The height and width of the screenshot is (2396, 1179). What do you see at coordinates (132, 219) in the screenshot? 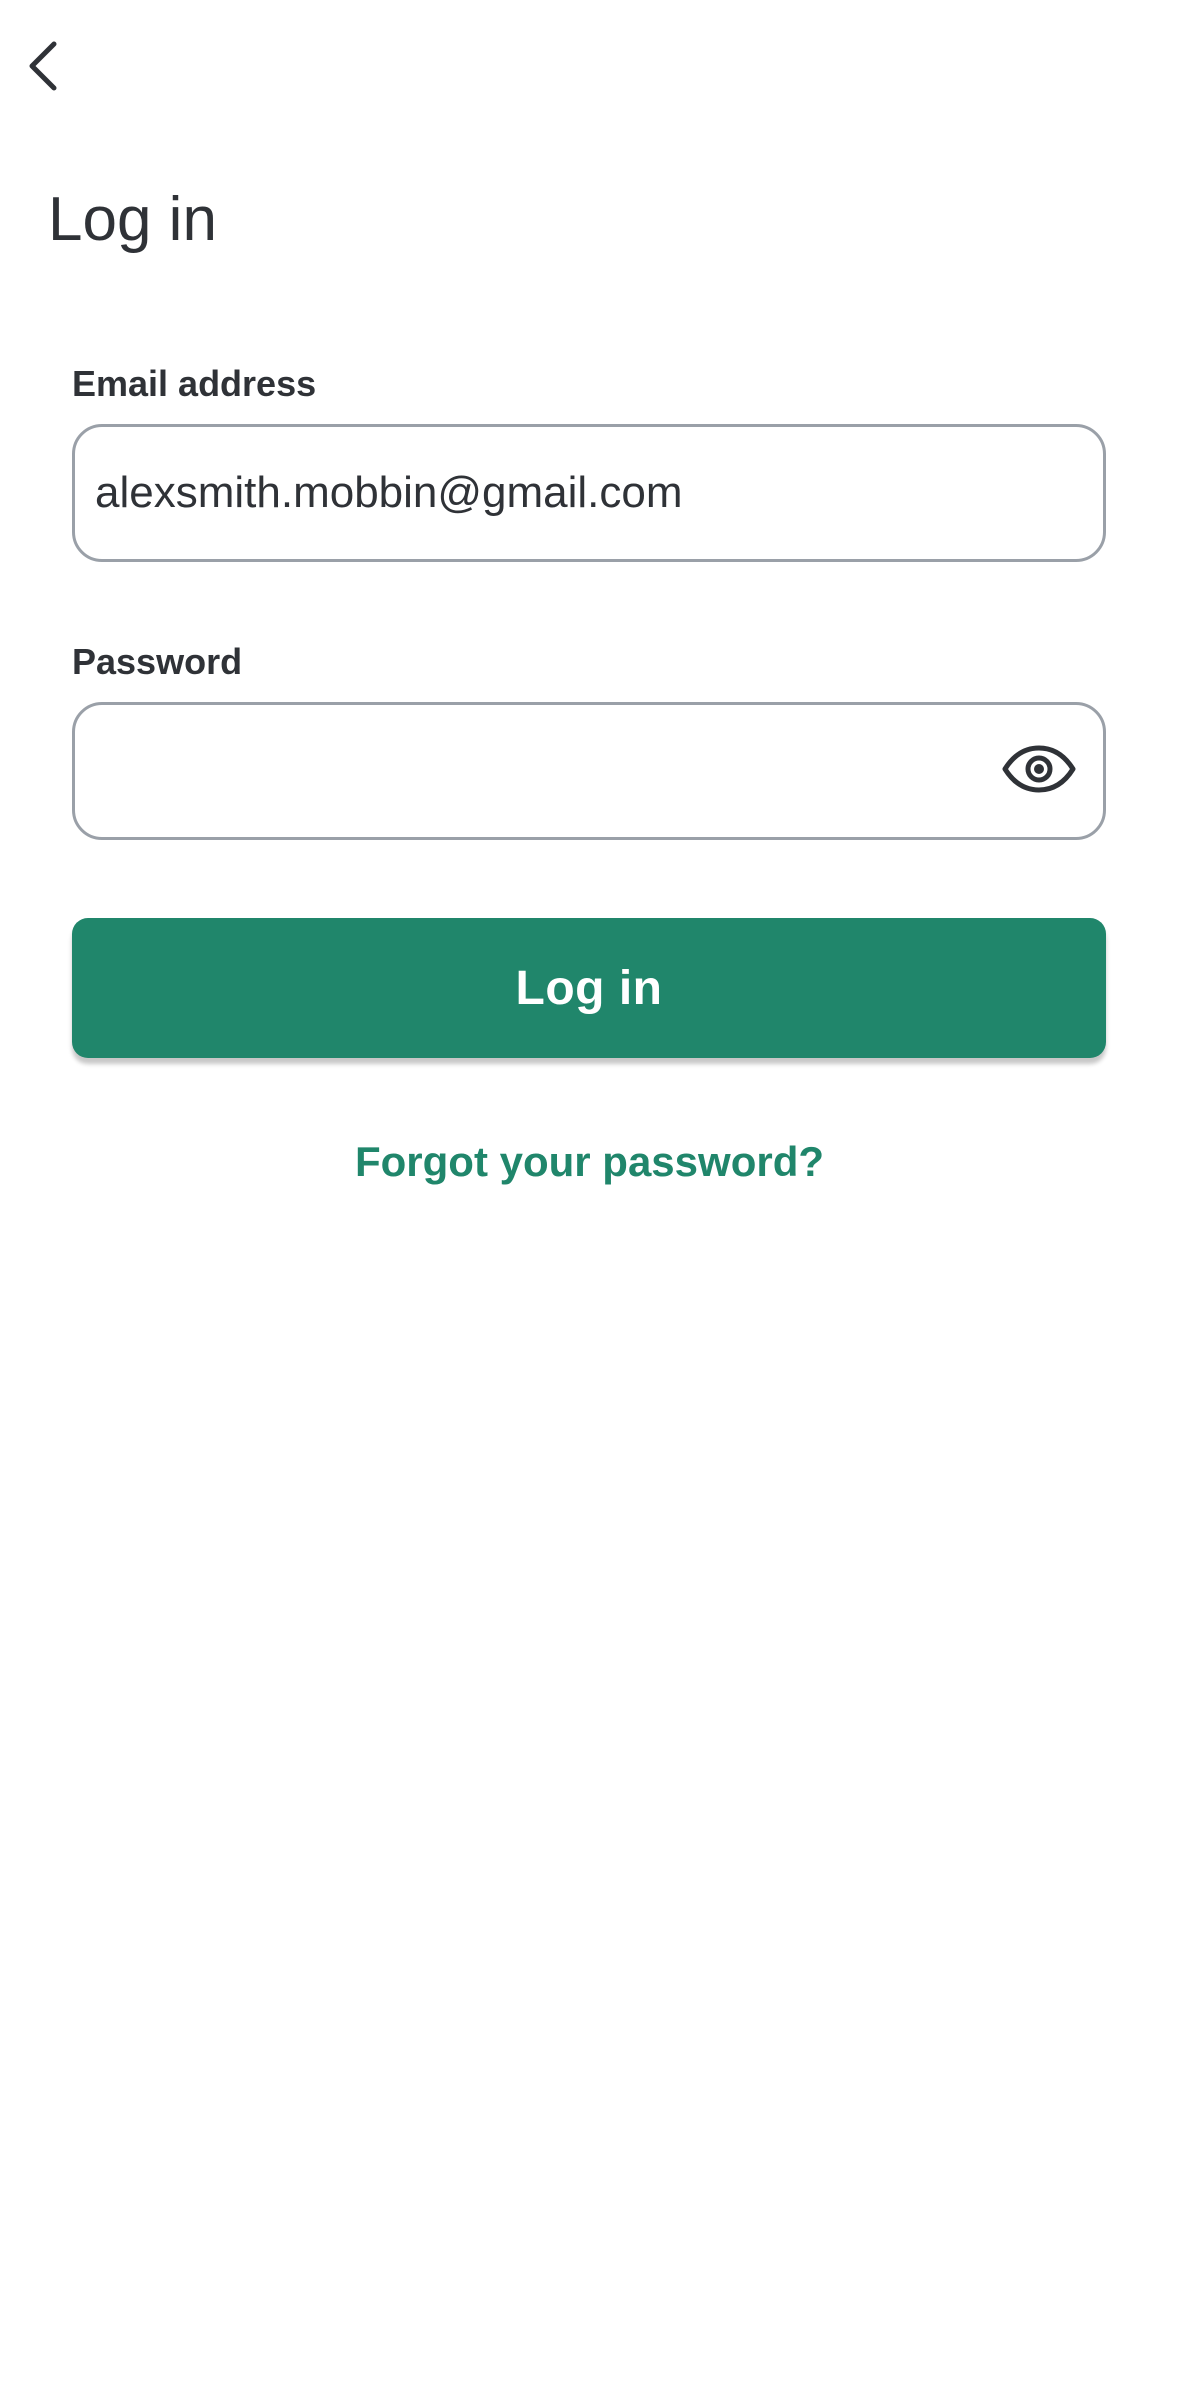
I see `page-title: Log in` at bounding box center [132, 219].